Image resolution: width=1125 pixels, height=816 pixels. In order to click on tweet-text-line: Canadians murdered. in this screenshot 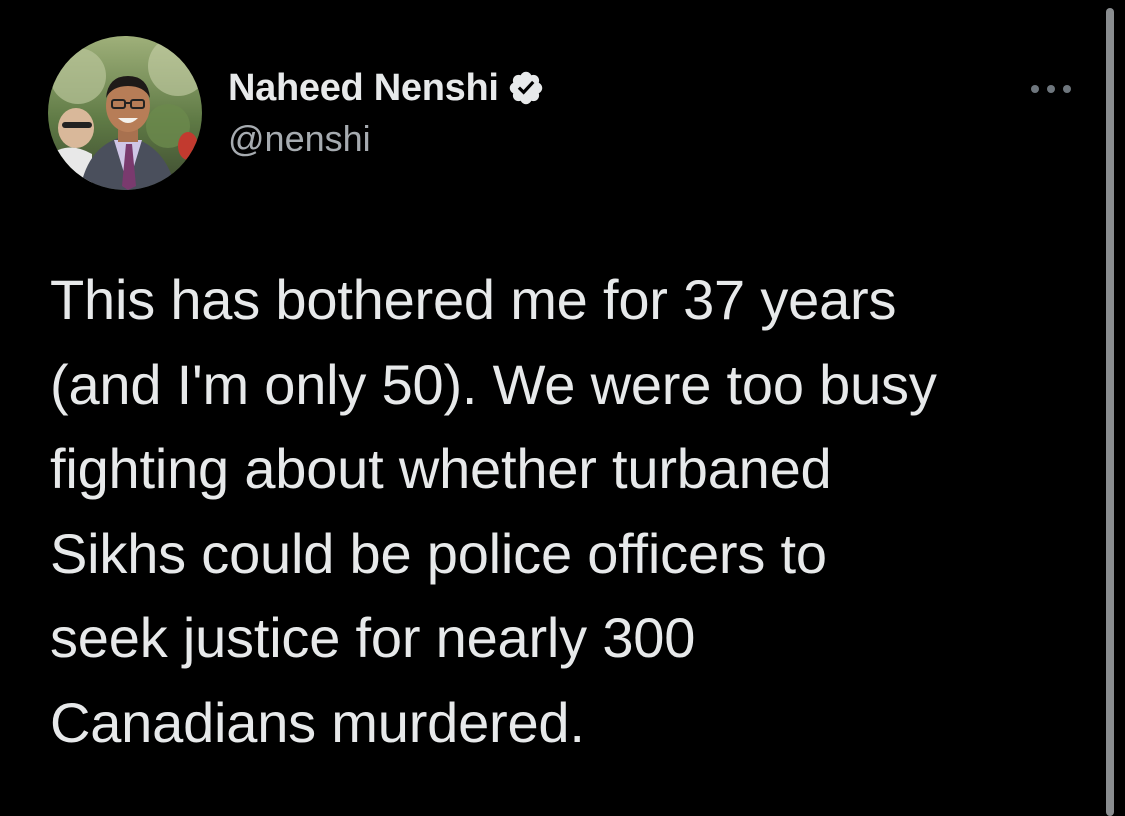, I will do `click(317, 722)`.